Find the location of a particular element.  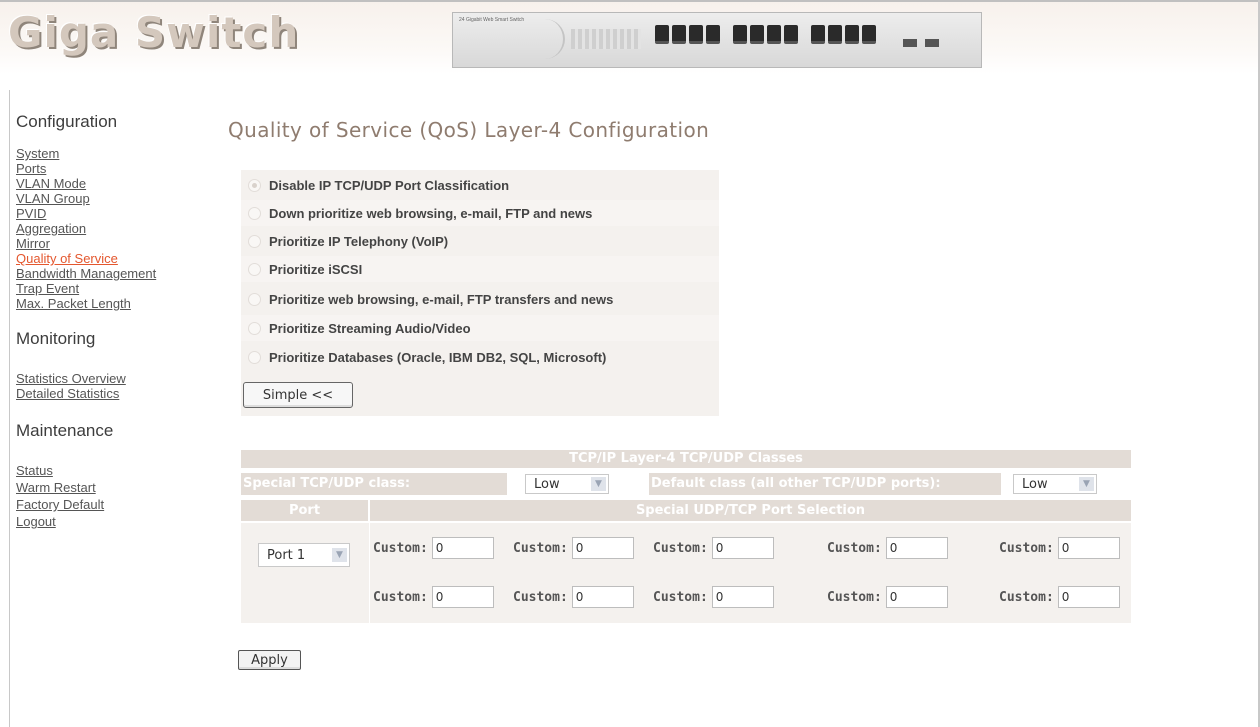

sidebar-item-quality-of-service: Quality of Service is located at coordinates (116, 258).